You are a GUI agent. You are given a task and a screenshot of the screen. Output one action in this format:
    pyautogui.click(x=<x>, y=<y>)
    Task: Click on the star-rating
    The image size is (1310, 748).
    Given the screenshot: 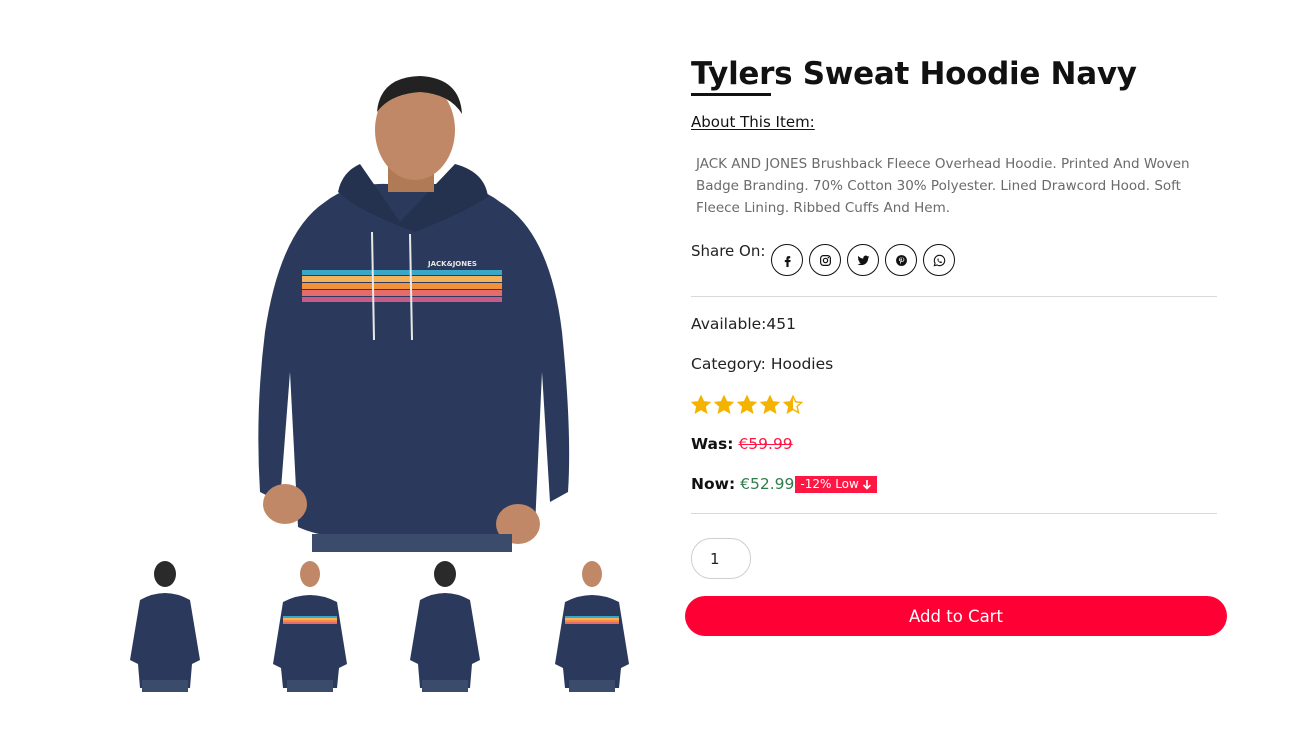 What is the action you would take?
    pyautogui.click(x=747, y=404)
    